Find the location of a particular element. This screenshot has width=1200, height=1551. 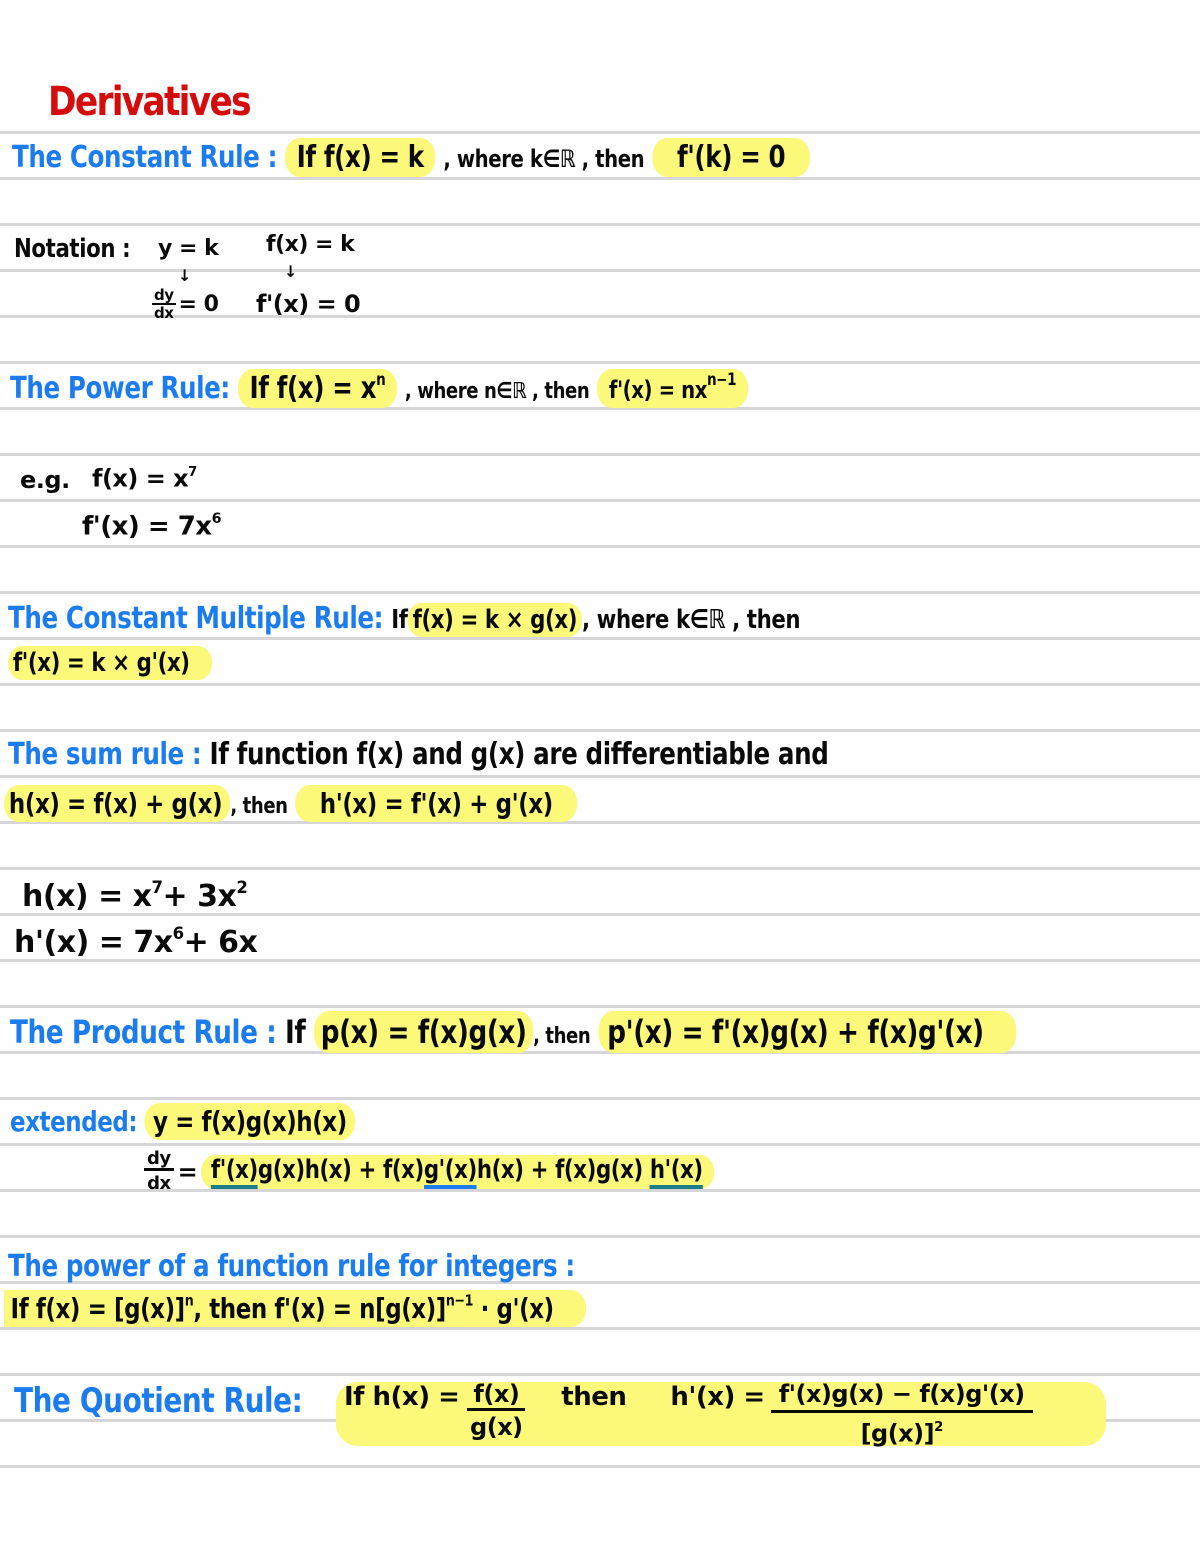

notation-label: Notation : is located at coordinates (72, 249).